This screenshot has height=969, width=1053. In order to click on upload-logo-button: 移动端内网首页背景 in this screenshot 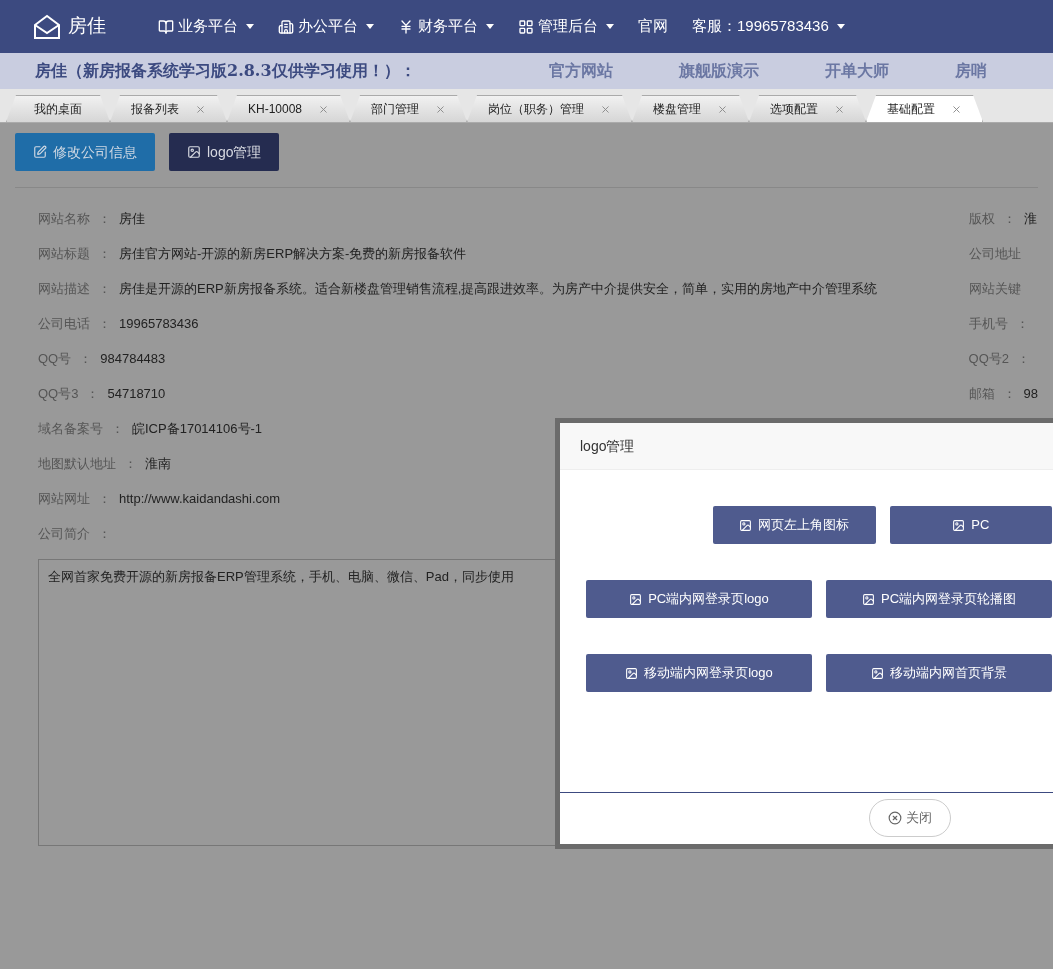, I will do `click(939, 673)`.